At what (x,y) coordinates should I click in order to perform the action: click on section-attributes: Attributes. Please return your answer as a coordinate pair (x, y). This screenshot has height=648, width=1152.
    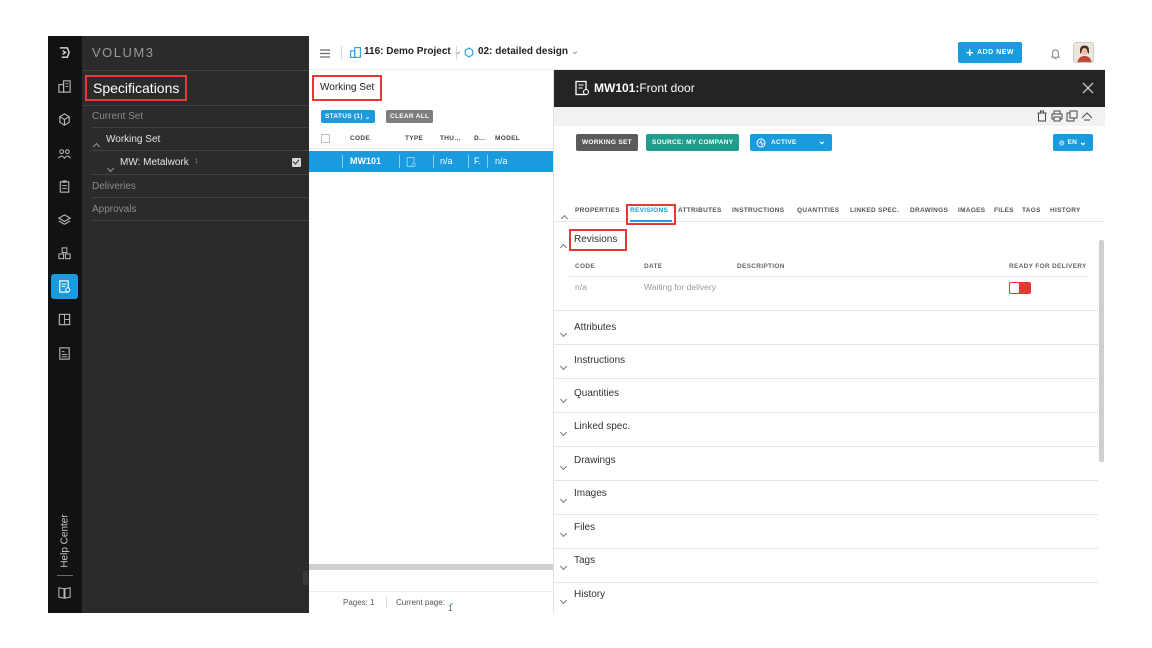
    Looking at the image, I should click on (826, 328).